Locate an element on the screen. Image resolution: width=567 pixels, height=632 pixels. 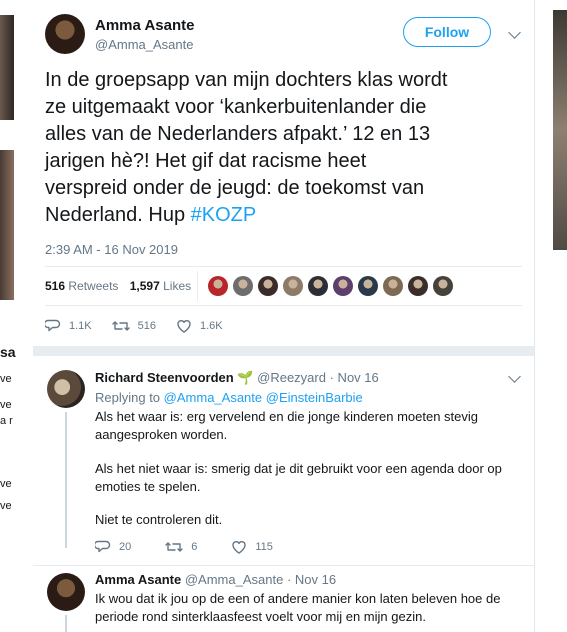
background-left: sa ve ve a r ve ve is located at coordinates (16, 316).